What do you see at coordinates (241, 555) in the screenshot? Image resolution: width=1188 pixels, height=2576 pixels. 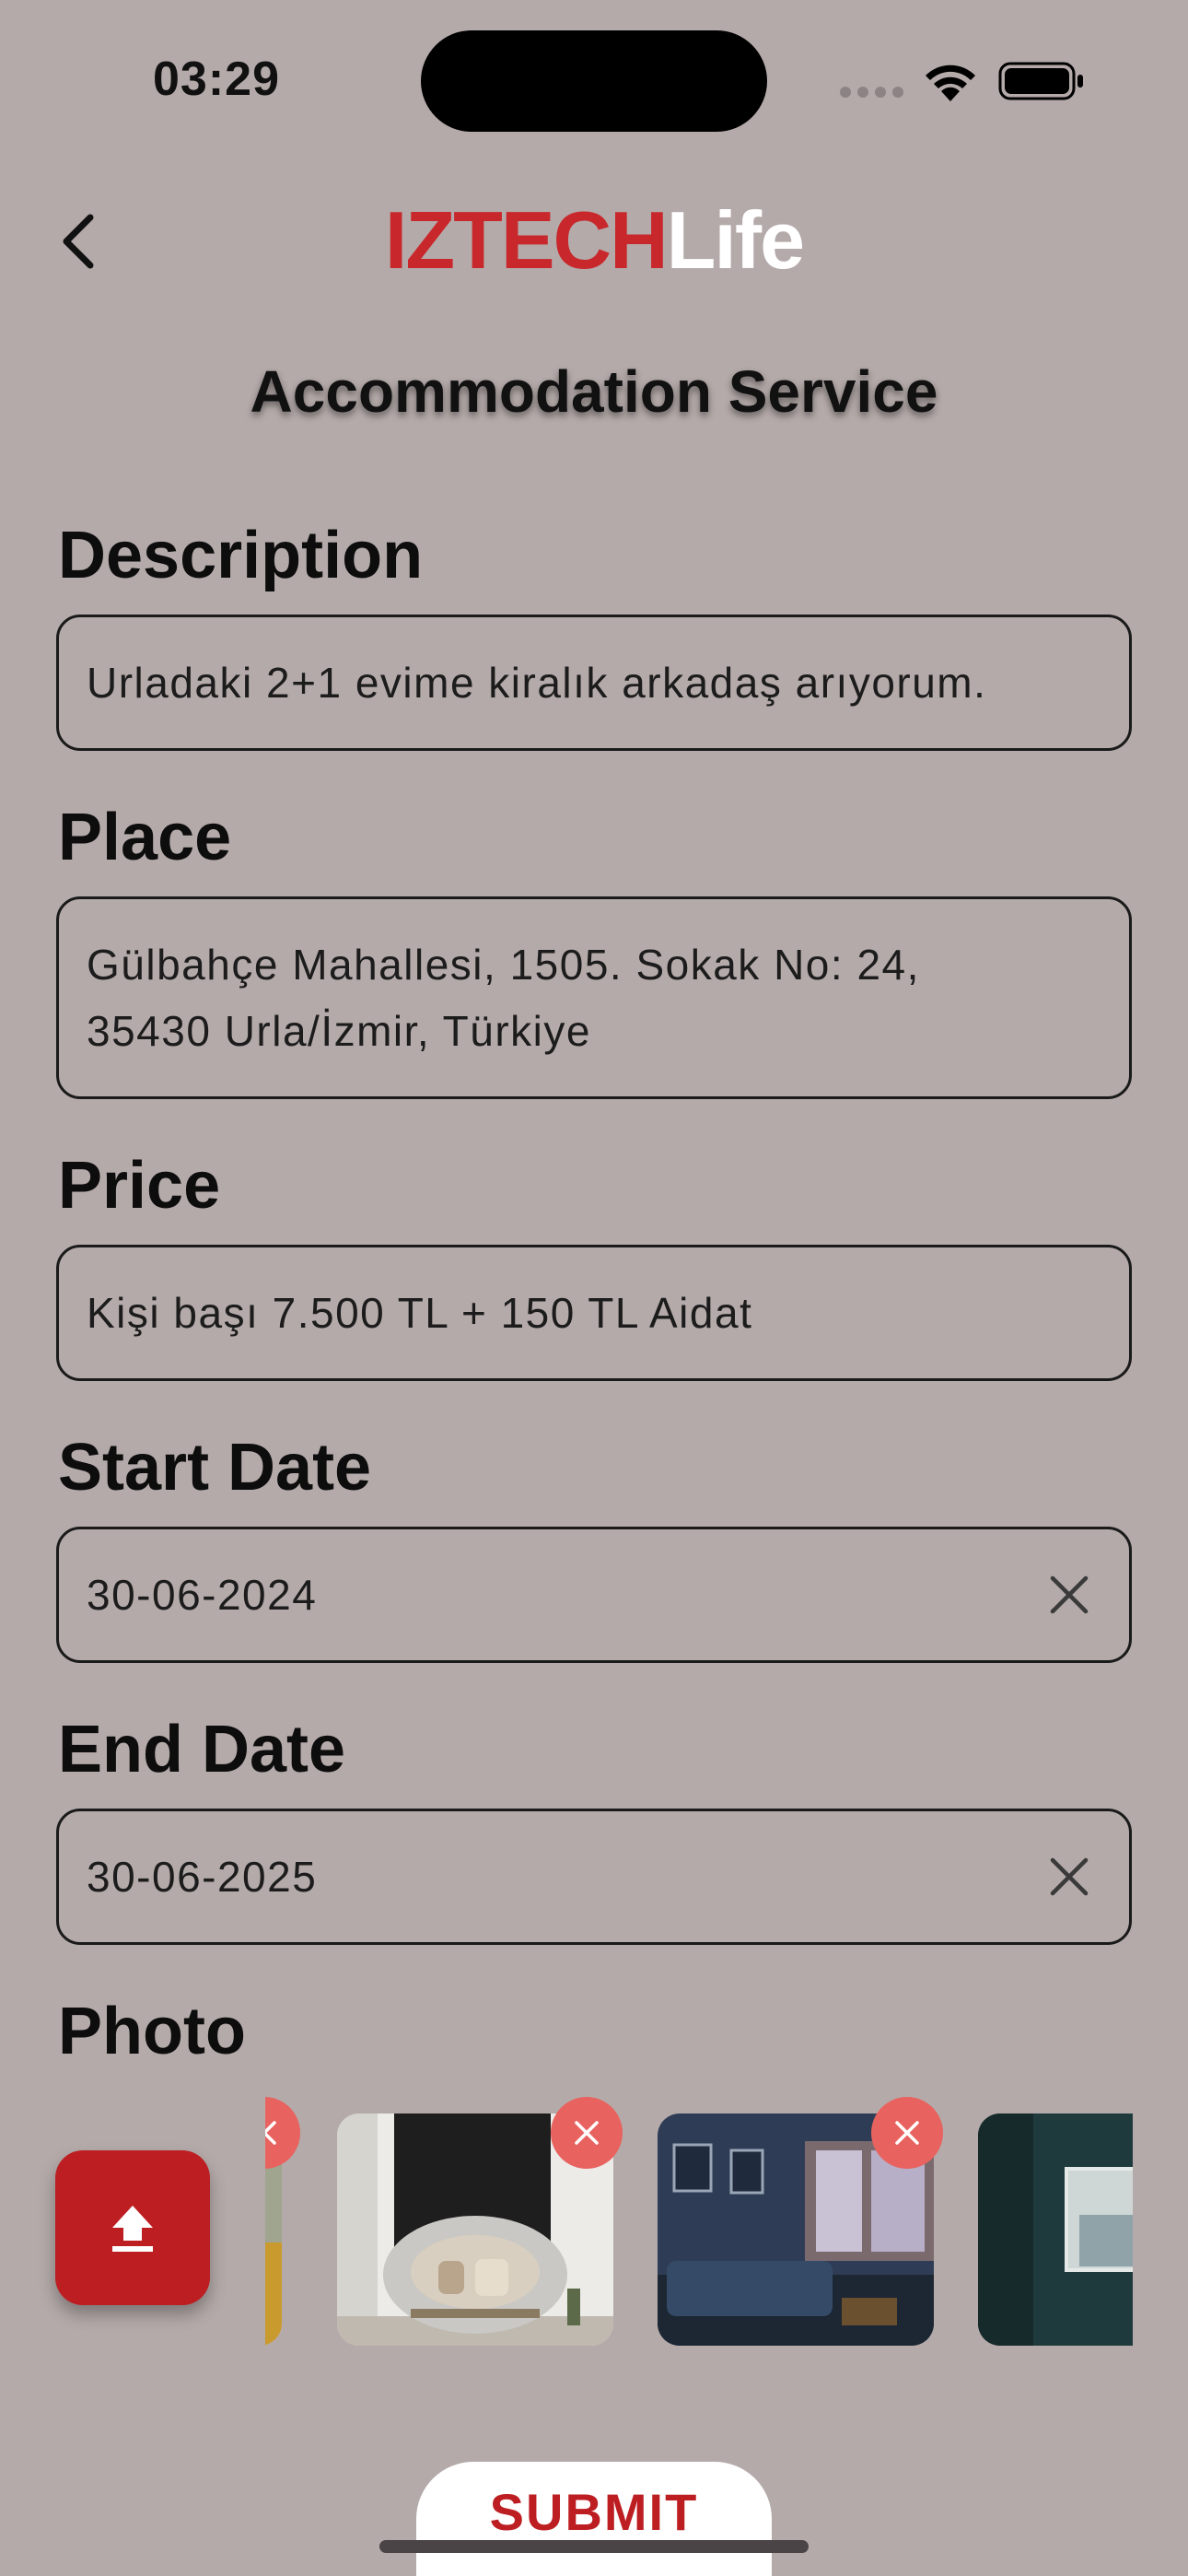 I see `description-label: Description` at bounding box center [241, 555].